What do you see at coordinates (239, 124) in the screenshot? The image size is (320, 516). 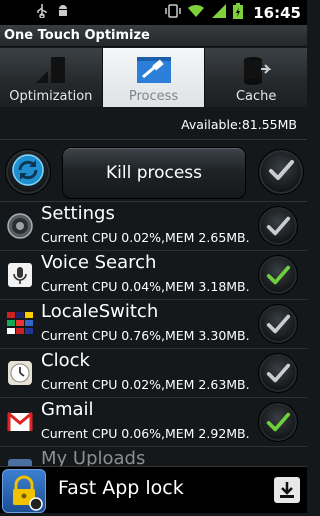 I see `available-memory: Available:81.55MB` at bounding box center [239, 124].